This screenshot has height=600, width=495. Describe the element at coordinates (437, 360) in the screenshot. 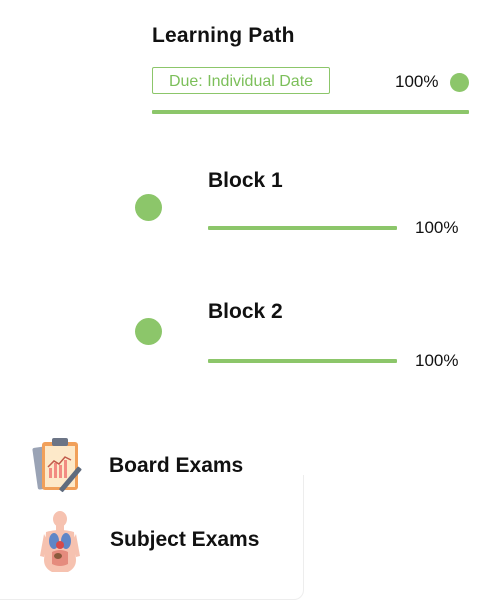

I see `block-2-progress-text: 100%` at that location.